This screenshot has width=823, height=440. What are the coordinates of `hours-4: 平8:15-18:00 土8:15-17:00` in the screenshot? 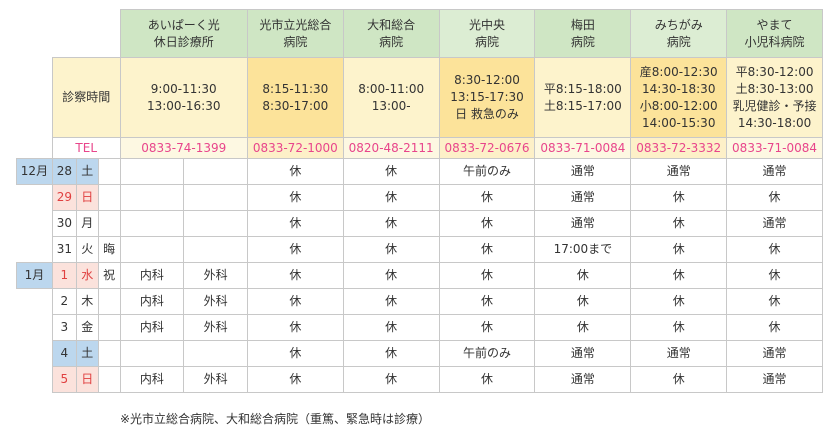 It's located at (583, 97).